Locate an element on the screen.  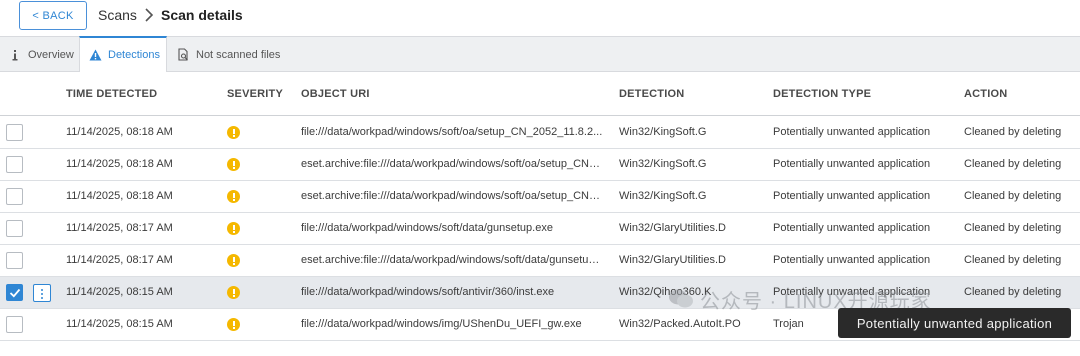
info-icon is located at coordinates (15, 55).